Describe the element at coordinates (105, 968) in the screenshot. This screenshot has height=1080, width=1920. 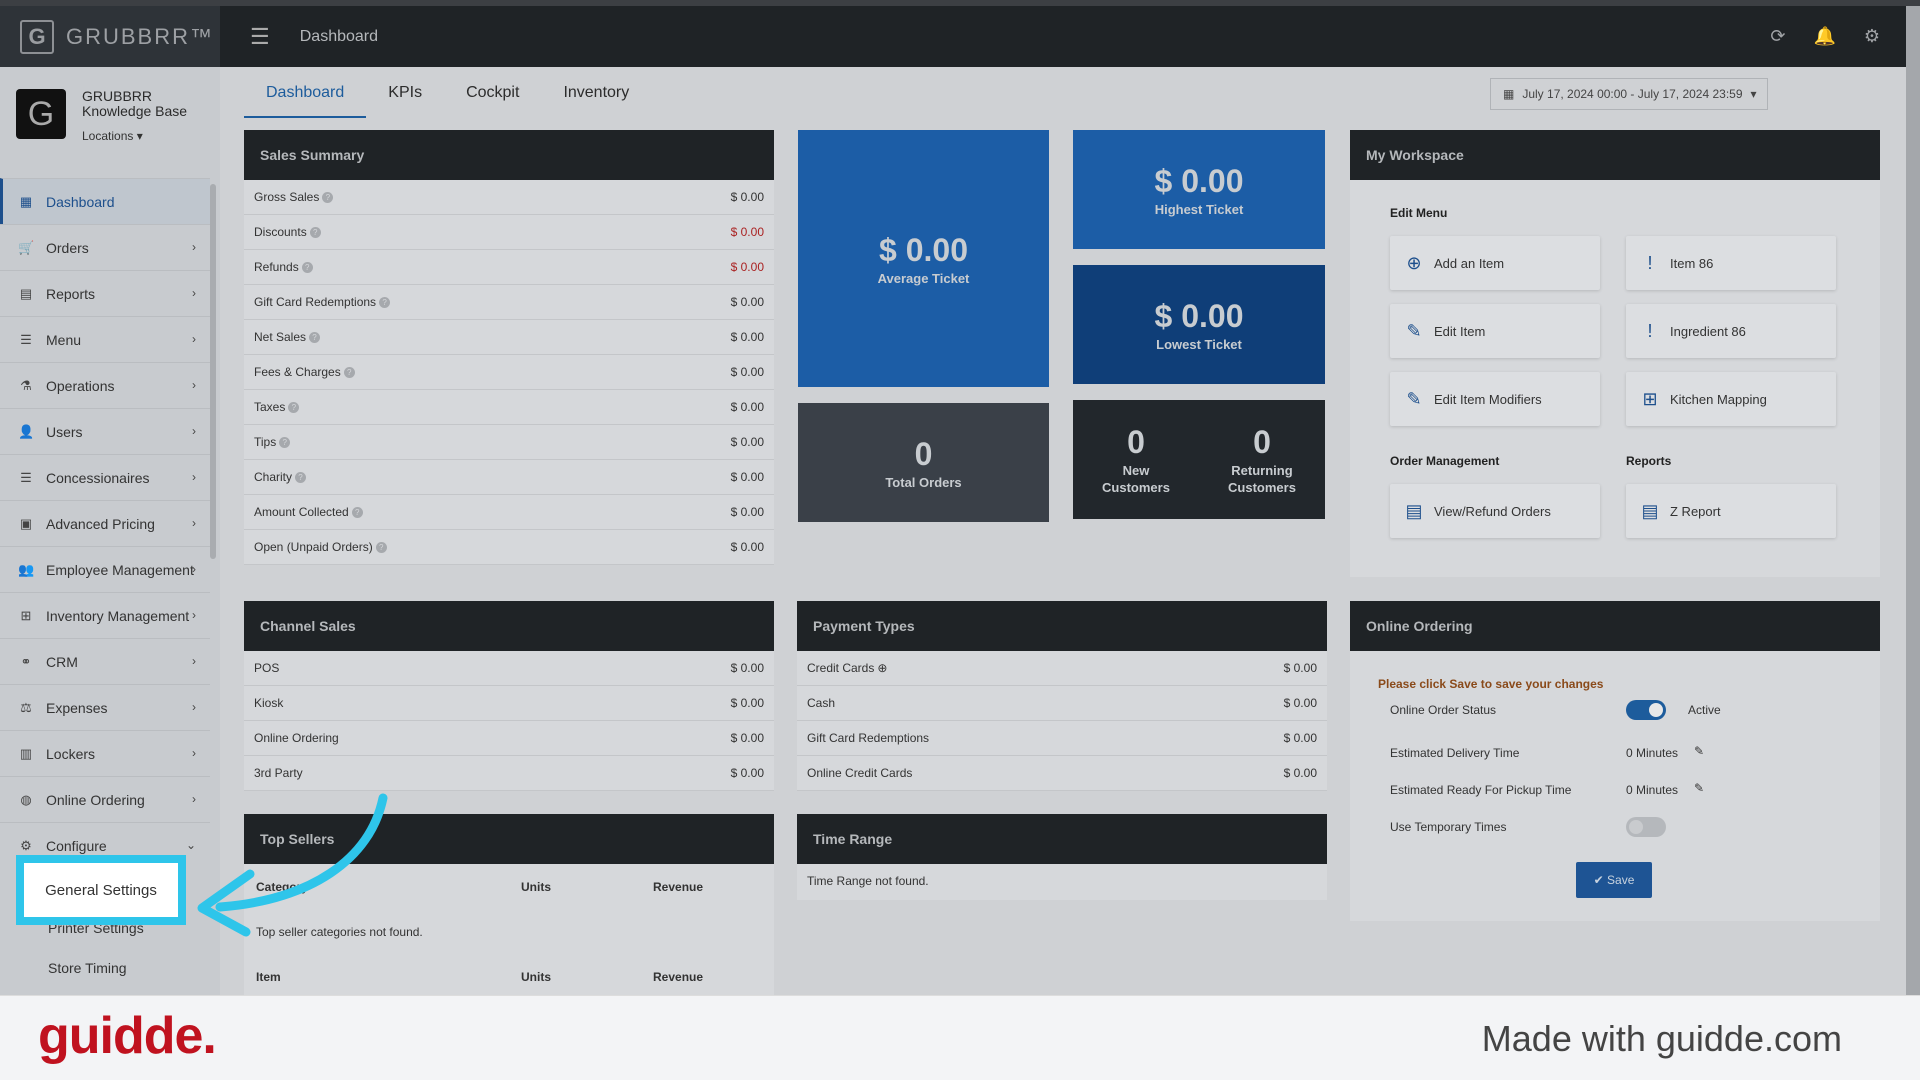
I see `sidebar-subitem-store-timing: Store Timing` at that location.